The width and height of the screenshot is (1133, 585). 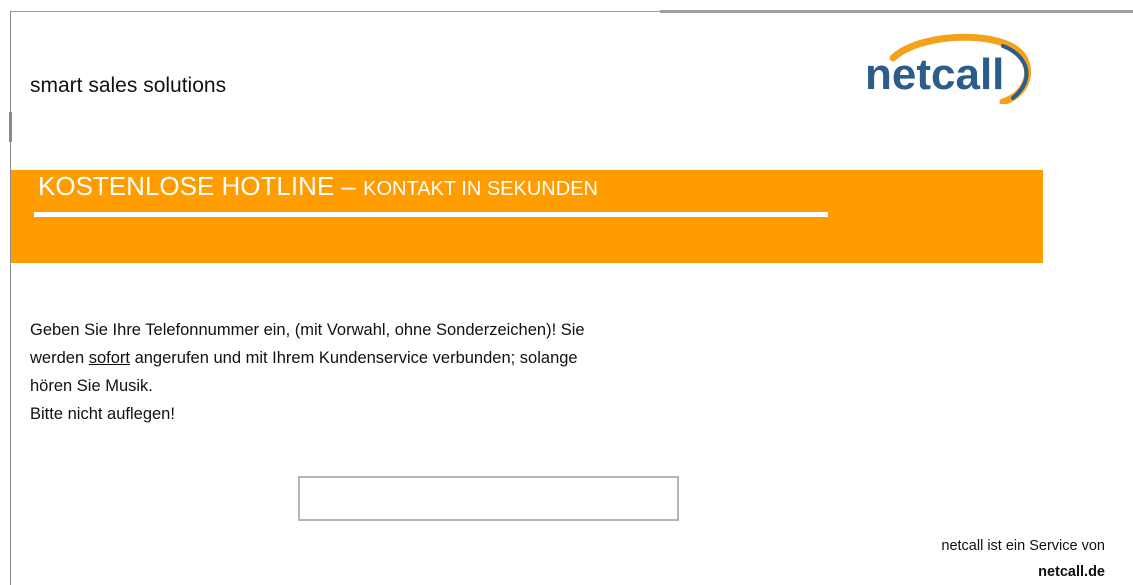 What do you see at coordinates (102, 414) in the screenshot?
I see `instructions-line-4: Bitte nicht auflegen!` at bounding box center [102, 414].